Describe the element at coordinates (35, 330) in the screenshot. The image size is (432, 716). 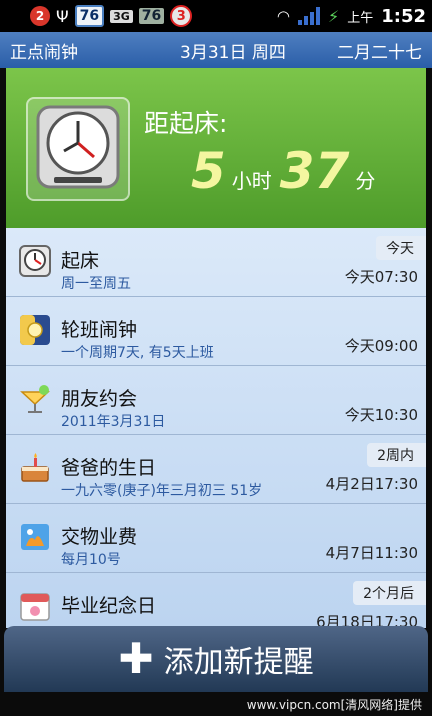
I see `day-night-icon` at that location.